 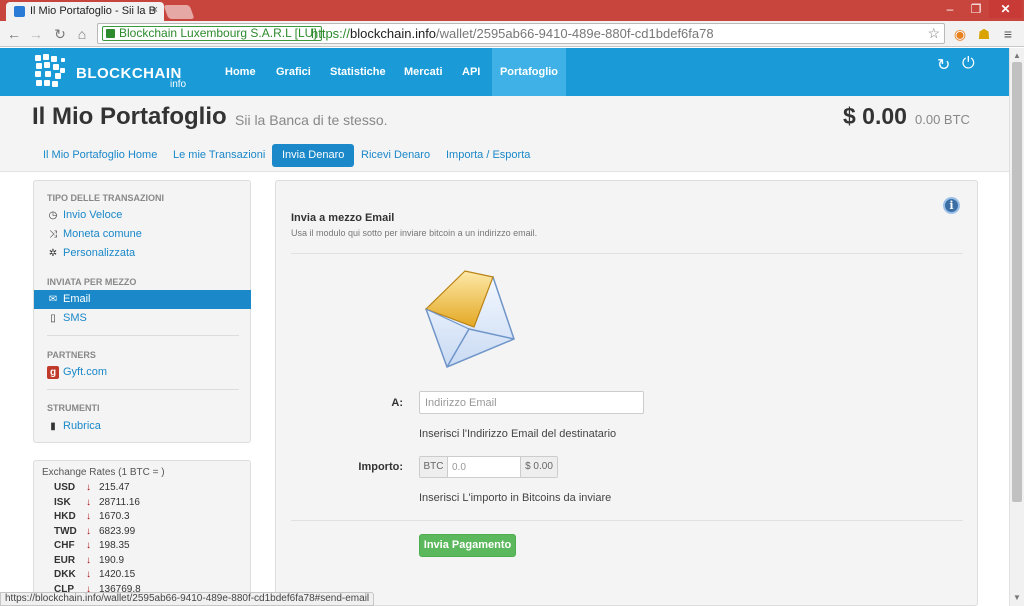 What do you see at coordinates (51, 71) in the screenshot?
I see `blockchain-logo-icon` at bounding box center [51, 71].